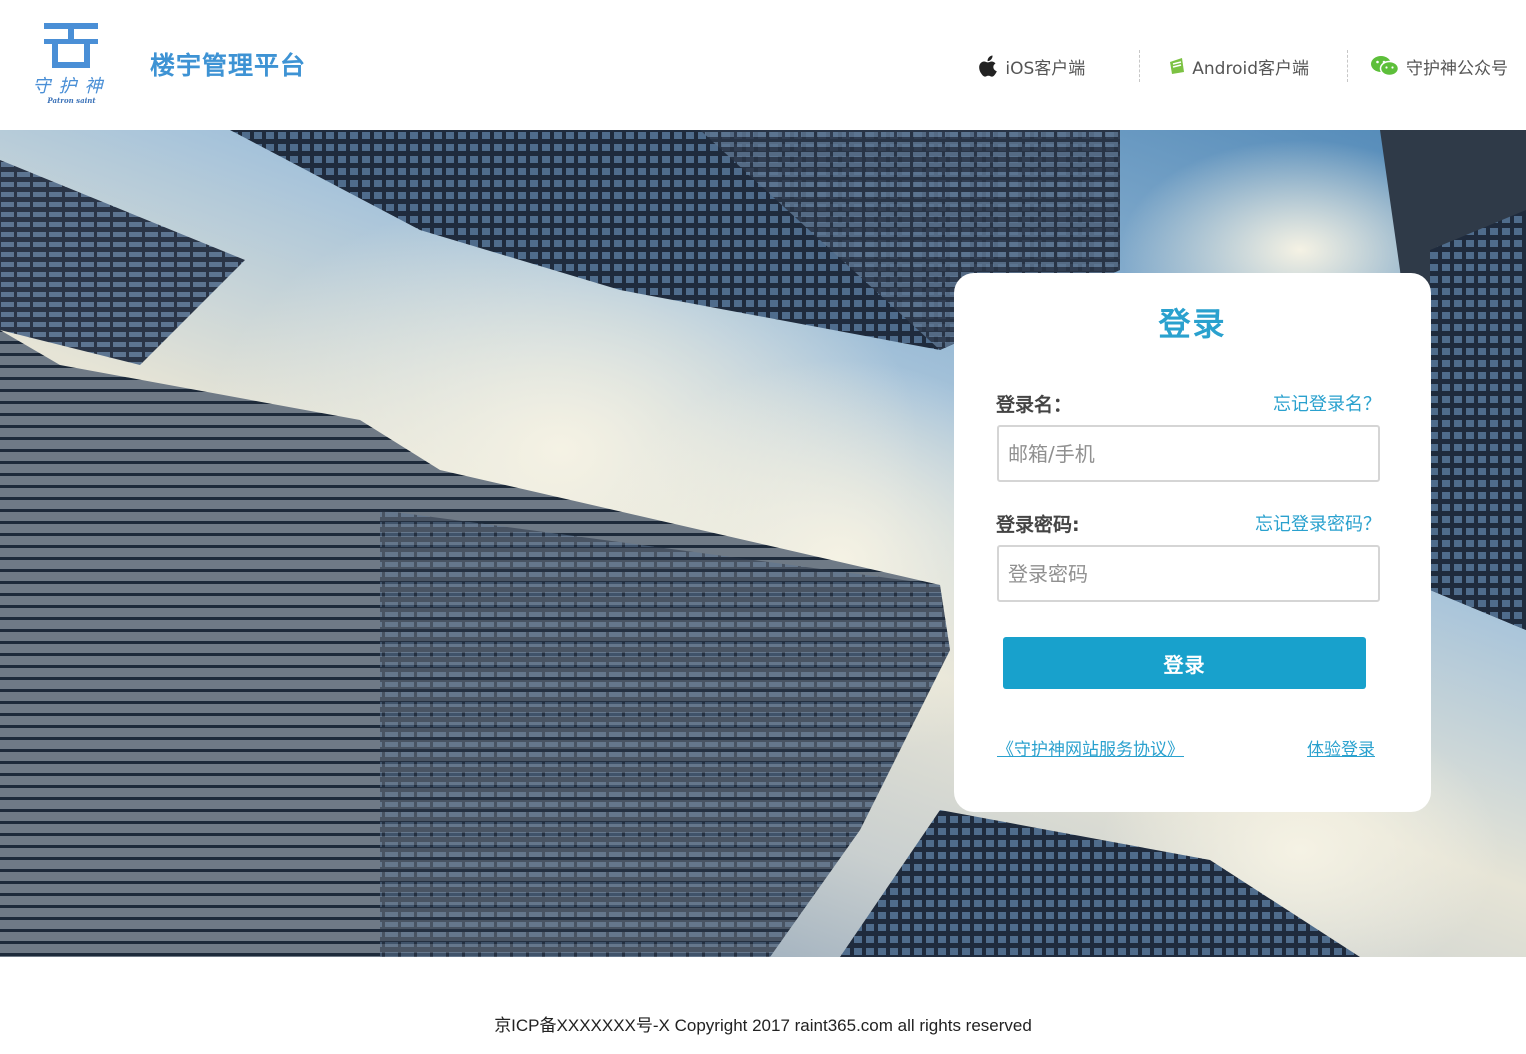 The height and width of the screenshot is (1054, 1526). I want to click on password-label: 登录密码:, so click(1038, 525).